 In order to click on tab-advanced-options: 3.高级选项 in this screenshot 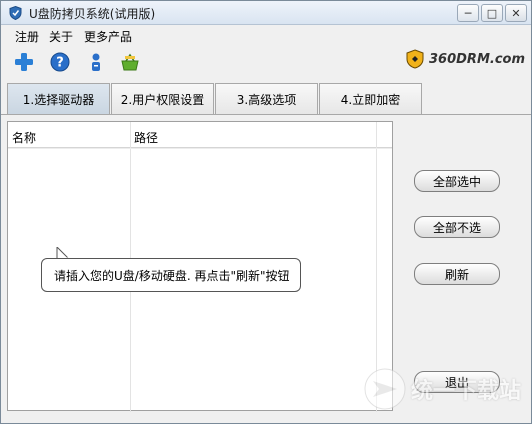, I will do `click(266, 99)`.